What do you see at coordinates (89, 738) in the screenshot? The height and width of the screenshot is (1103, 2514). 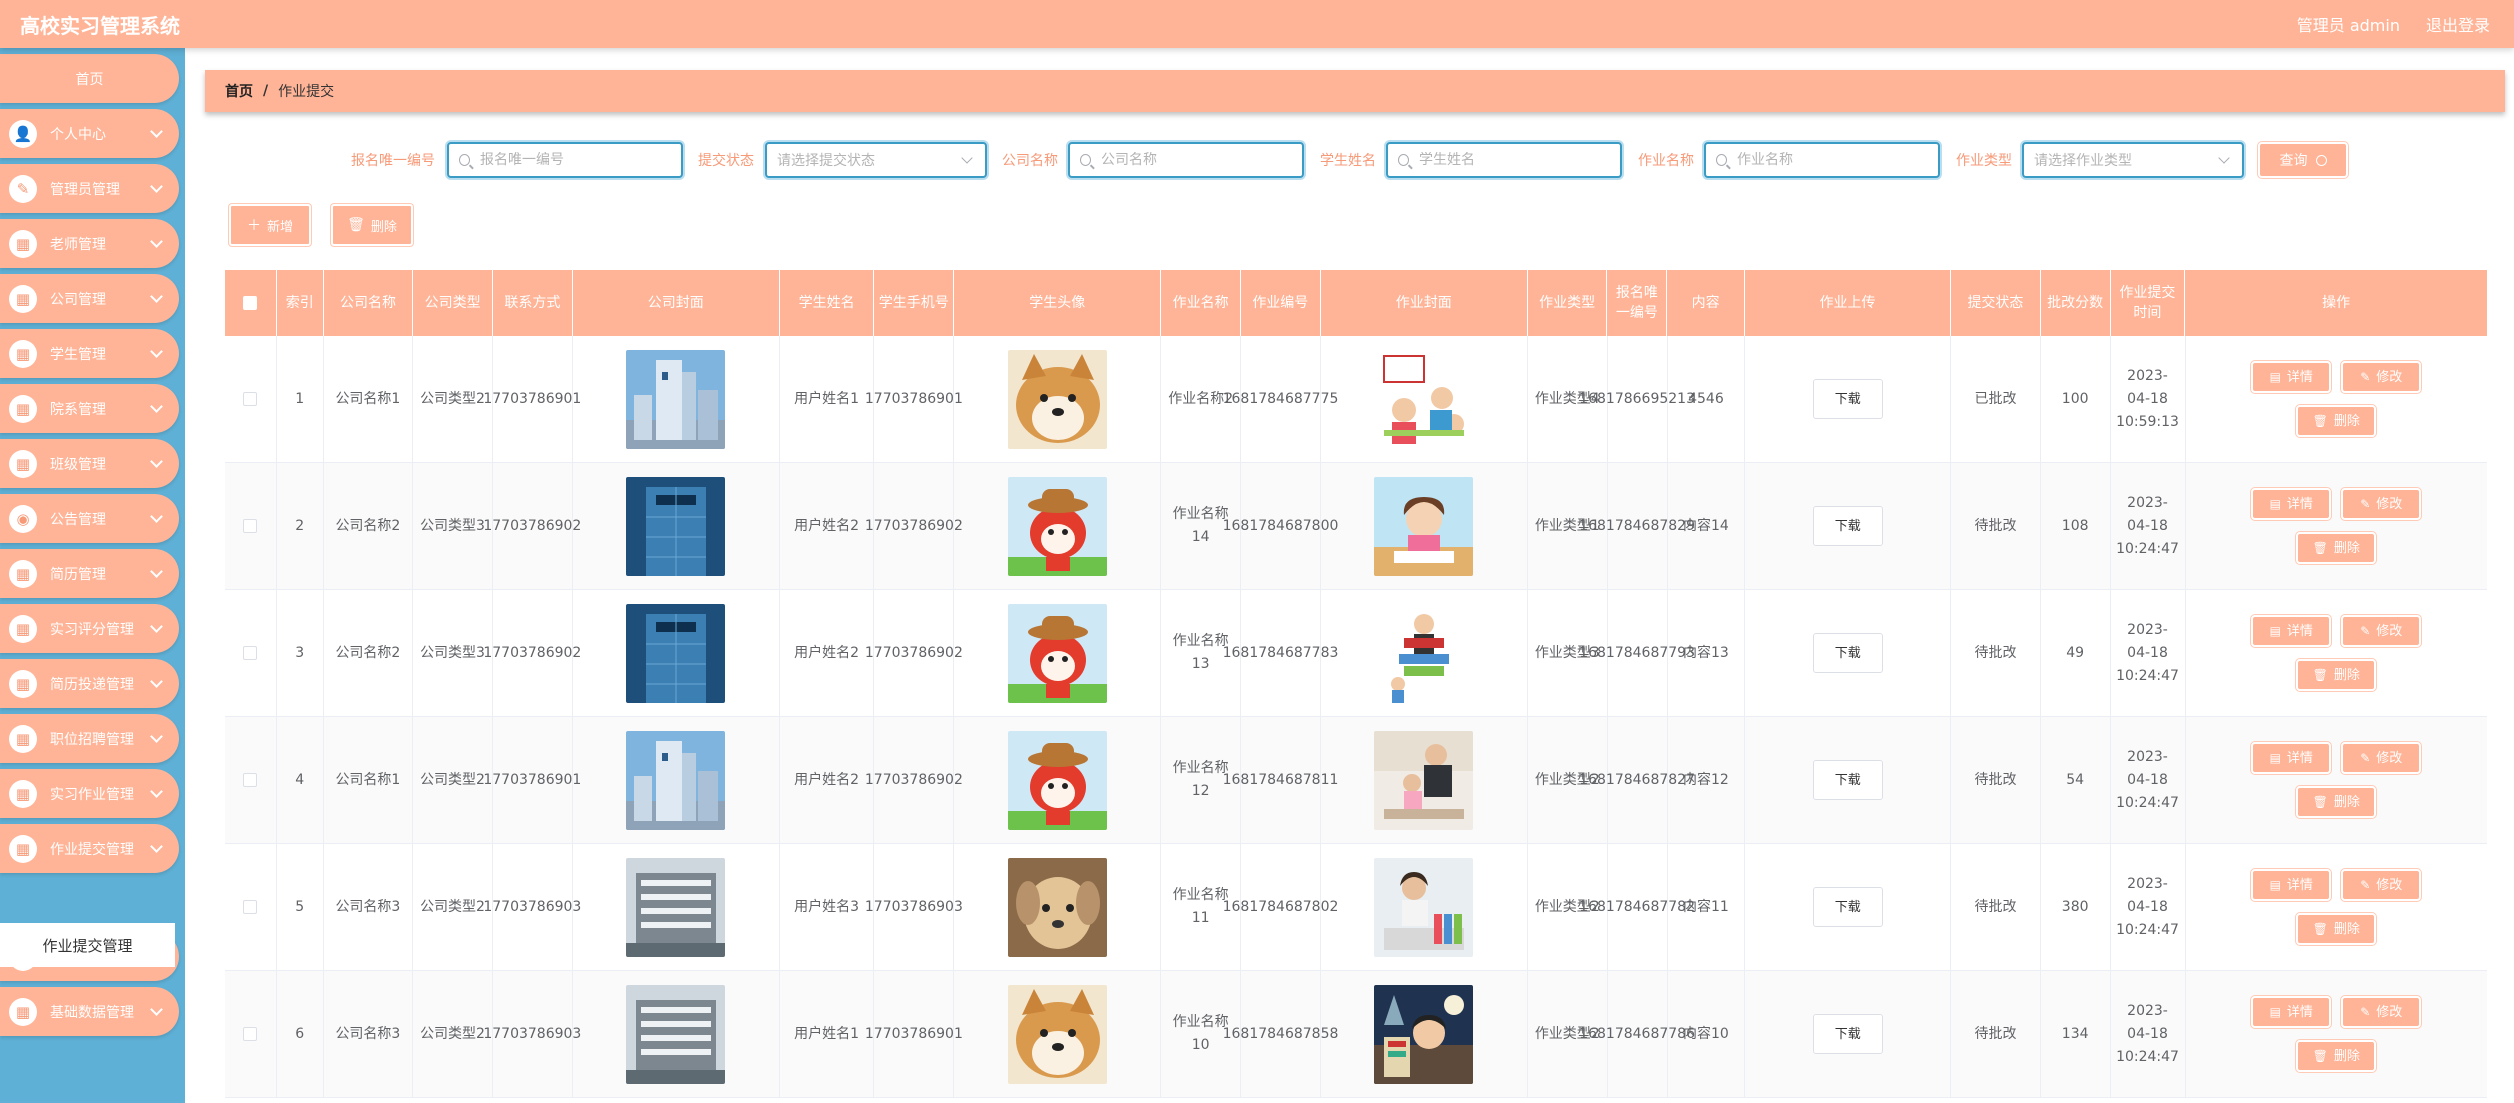 I see `sidebar-item: ▦ 职位招聘管理` at bounding box center [89, 738].